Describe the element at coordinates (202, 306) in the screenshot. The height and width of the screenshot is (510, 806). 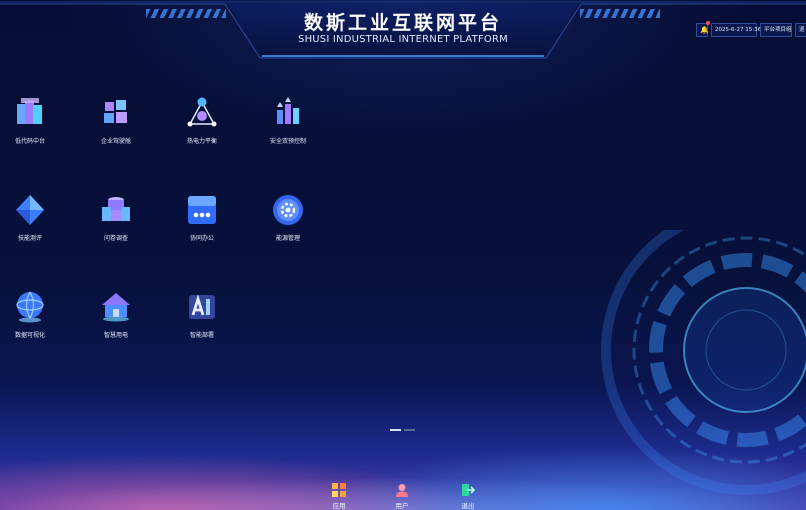
I see `ai-icon` at that location.